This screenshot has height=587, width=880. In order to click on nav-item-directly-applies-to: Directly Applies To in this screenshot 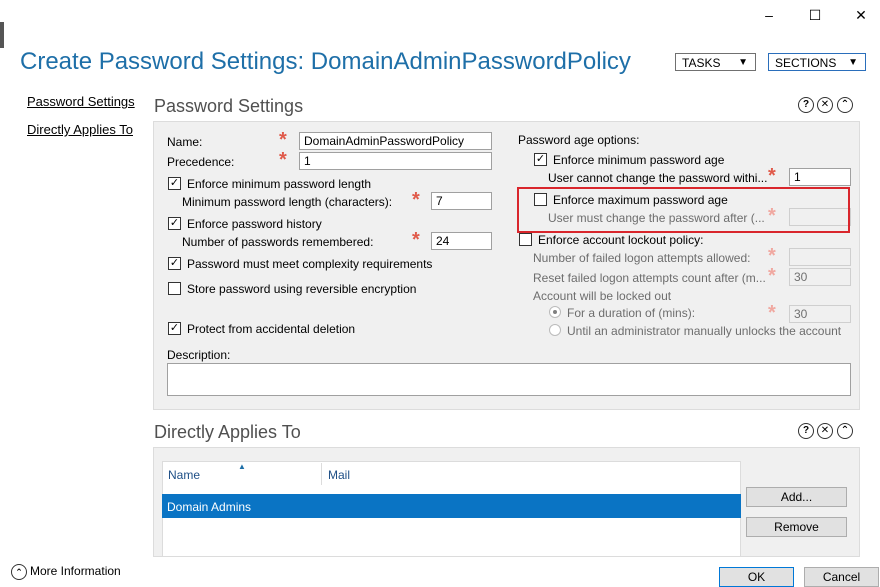, I will do `click(80, 129)`.